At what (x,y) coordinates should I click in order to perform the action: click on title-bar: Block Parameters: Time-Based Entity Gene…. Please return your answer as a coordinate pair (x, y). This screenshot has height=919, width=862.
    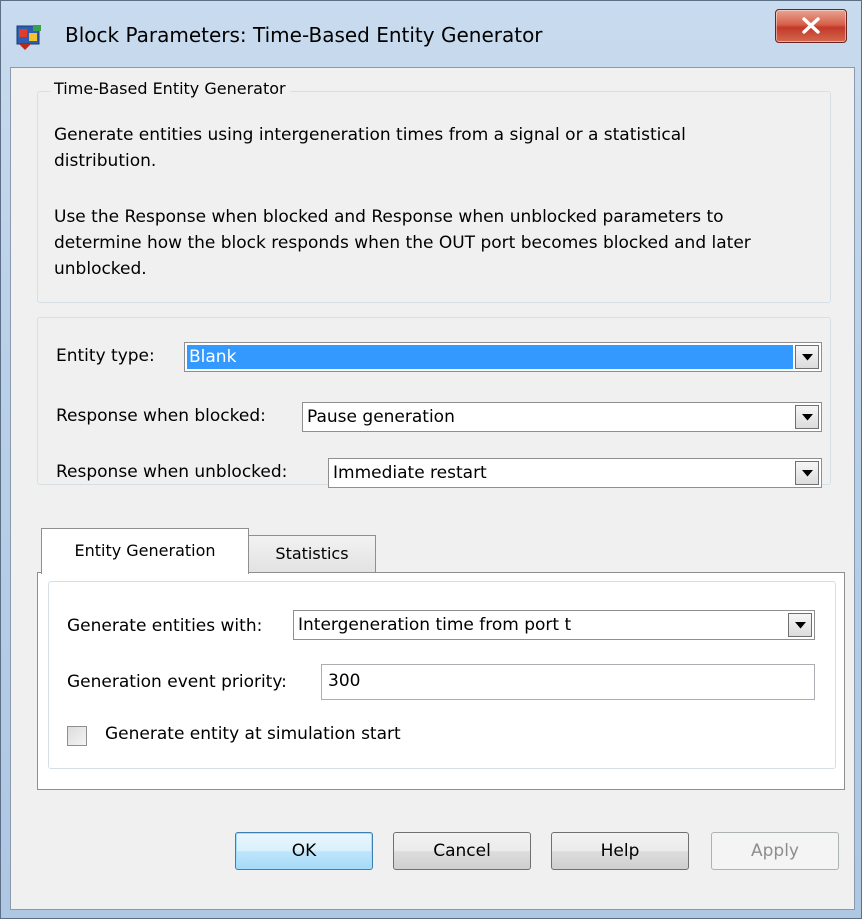
    Looking at the image, I should click on (431, 34).